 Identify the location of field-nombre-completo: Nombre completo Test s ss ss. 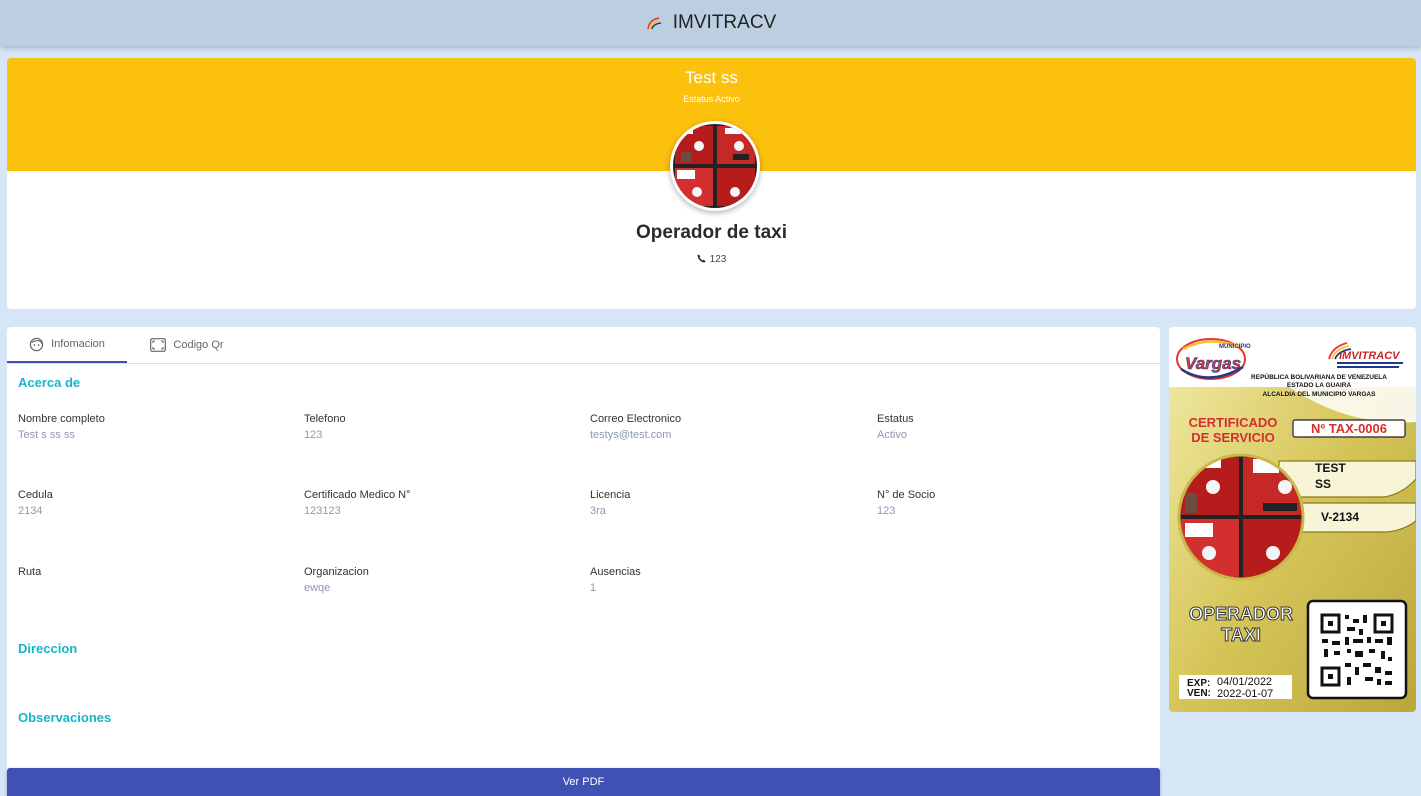
(153, 427).